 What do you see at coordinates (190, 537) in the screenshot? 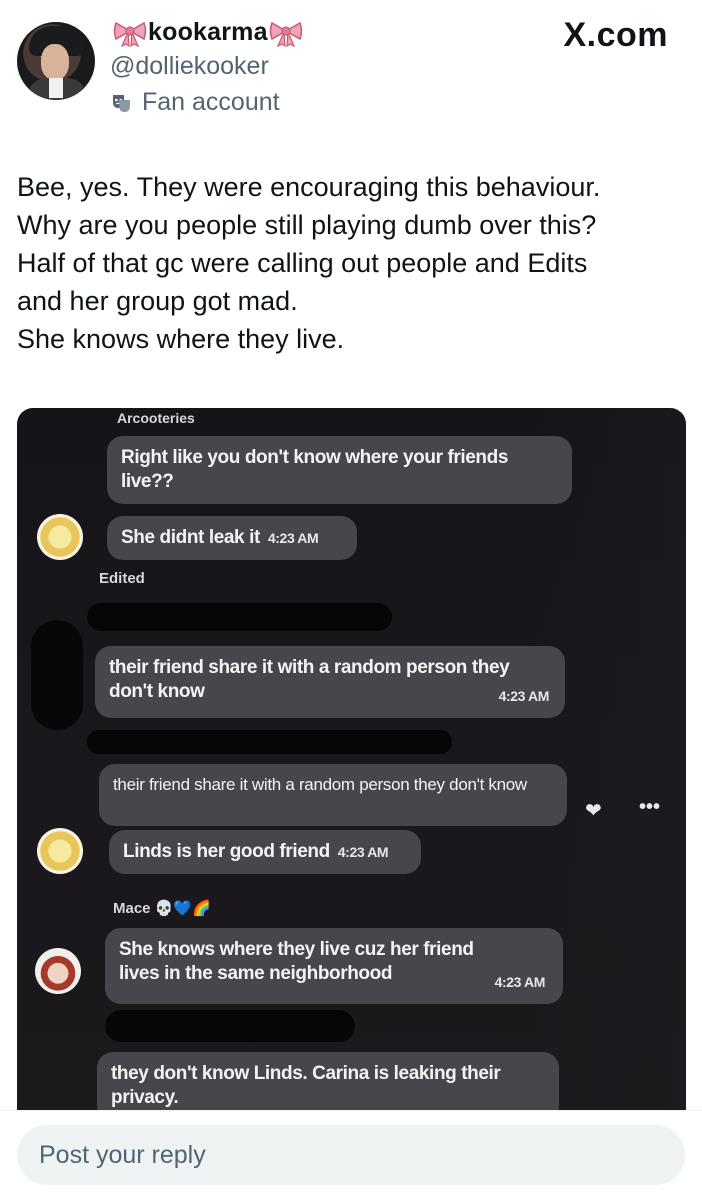
I see `chat-message-text: She didnt leak it` at bounding box center [190, 537].